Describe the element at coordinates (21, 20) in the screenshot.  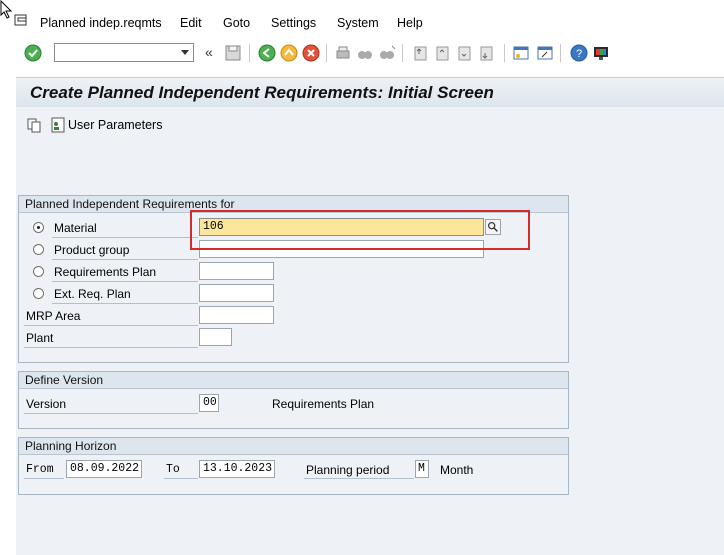
I see `system-menu-icon` at that location.